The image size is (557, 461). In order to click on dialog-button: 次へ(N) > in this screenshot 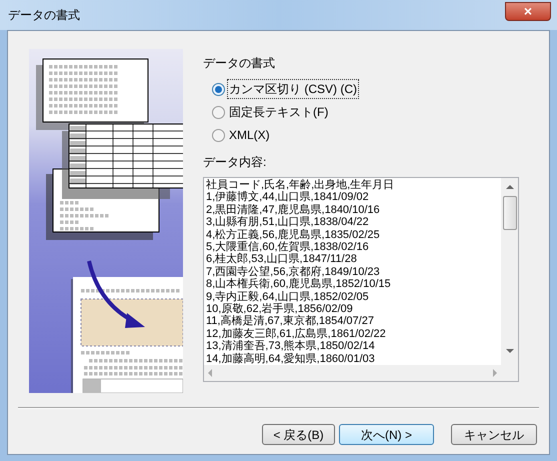, I will do `click(386, 434)`.